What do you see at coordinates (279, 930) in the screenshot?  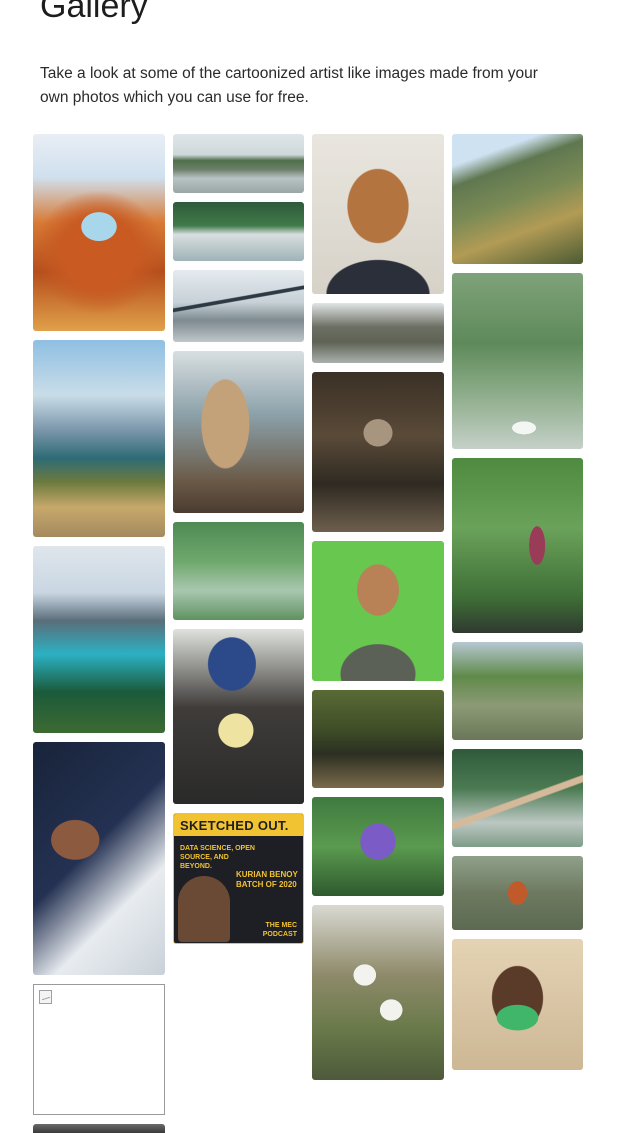 I see `poster-footer: THE MEC PODCAST` at bounding box center [279, 930].